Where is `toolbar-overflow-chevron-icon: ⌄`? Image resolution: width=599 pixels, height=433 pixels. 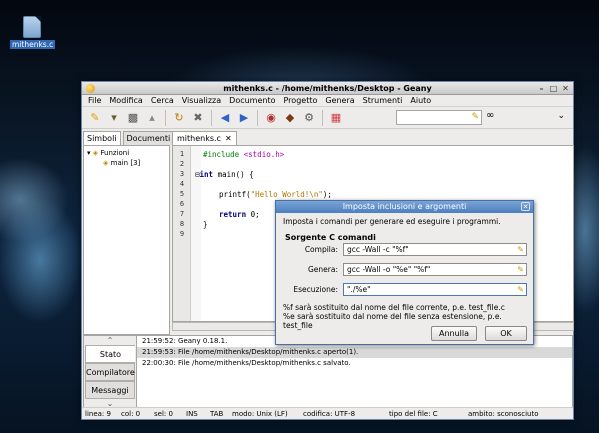 toolbar-overflow-chevron-icon: ⌄ is located at coordinates (561, 116).